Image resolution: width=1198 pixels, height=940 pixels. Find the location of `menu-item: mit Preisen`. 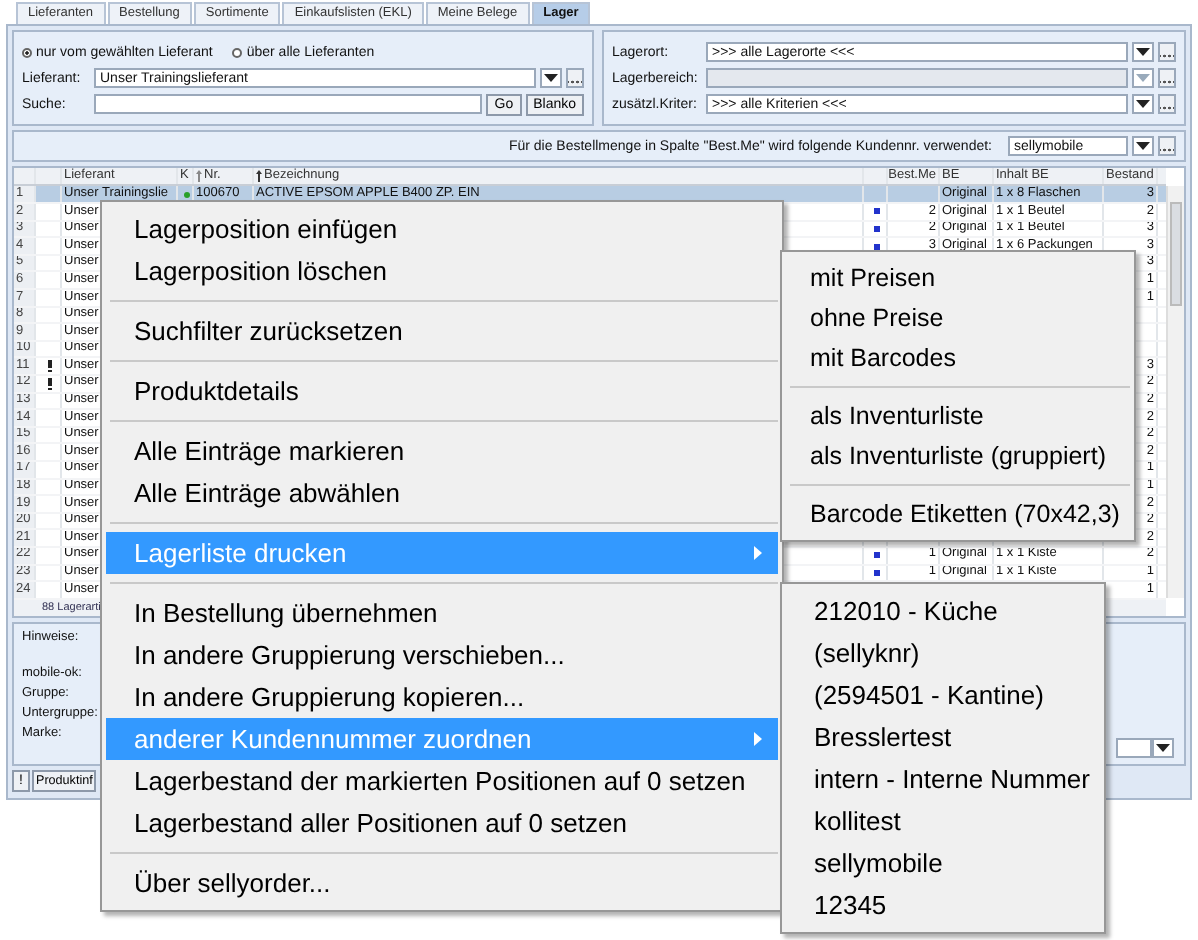

menu-item: mit Preisen is located at coordinates (958, 278).